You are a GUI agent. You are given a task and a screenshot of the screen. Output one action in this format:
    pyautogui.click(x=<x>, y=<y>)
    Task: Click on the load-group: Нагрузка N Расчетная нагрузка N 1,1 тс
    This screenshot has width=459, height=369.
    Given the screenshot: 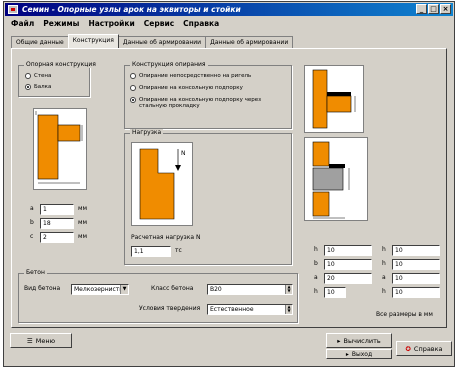 What is the action you would take?
    pyautogui.click(x=208, y=197)
    